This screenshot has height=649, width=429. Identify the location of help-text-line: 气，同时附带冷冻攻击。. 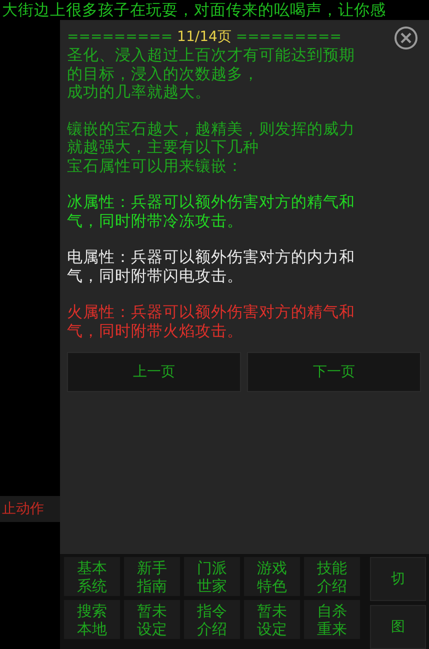
(155, 221).